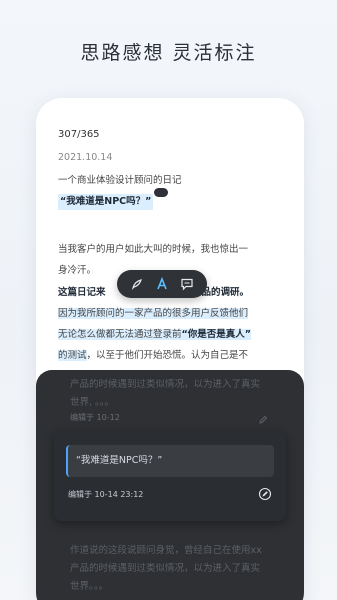 This screenshot has height=600, width=337. What do you see at coordinates (92, 402) in the screenshot?
I see `ghost-note-top-line-2: 世界, 。。。` at bounding box center [92, 402].